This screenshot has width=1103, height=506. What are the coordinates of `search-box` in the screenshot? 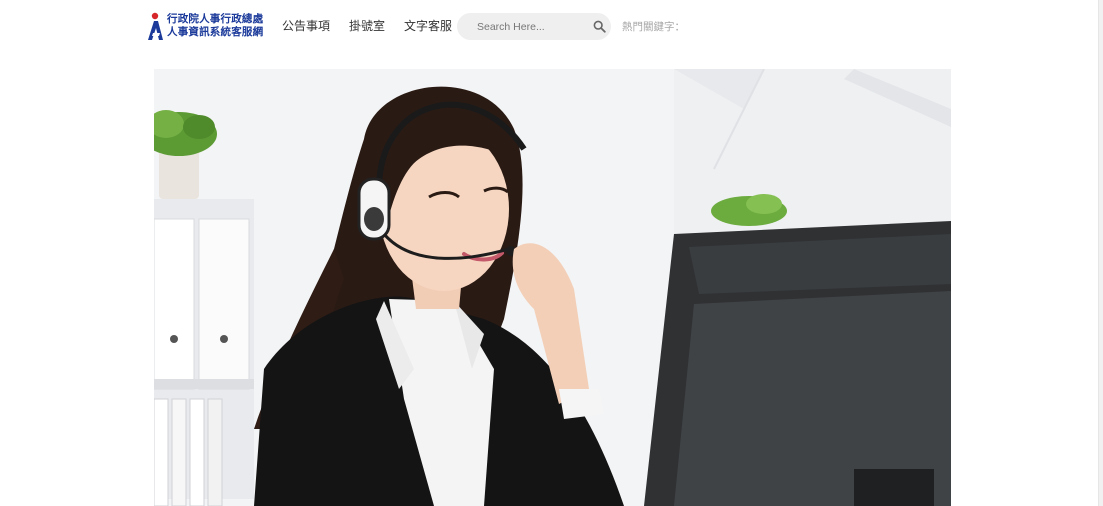 It's located at (534, 26).